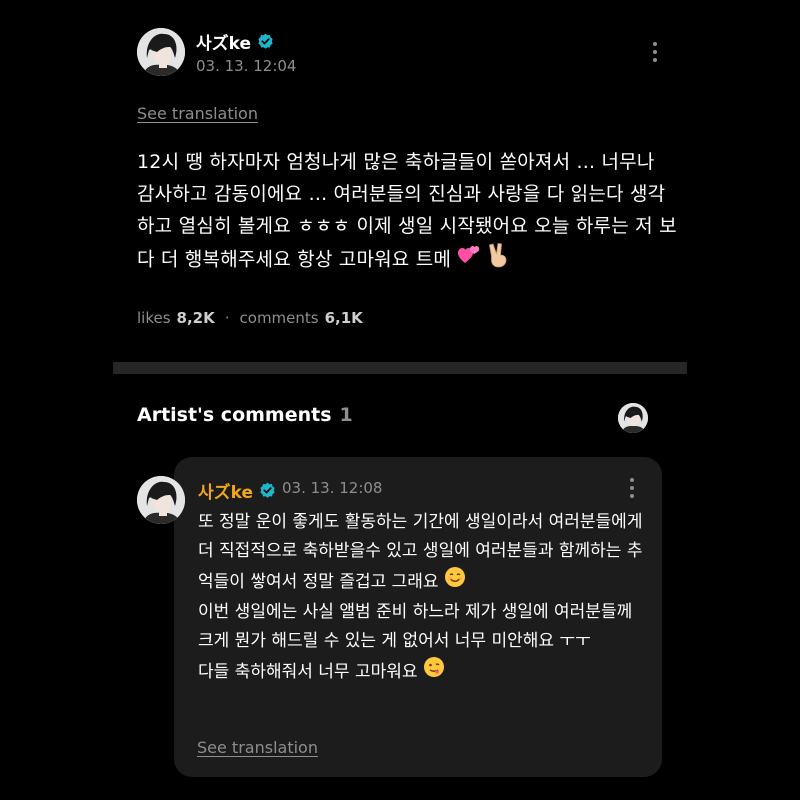  I want to click on comment-author-avatar, so click(161, 500).